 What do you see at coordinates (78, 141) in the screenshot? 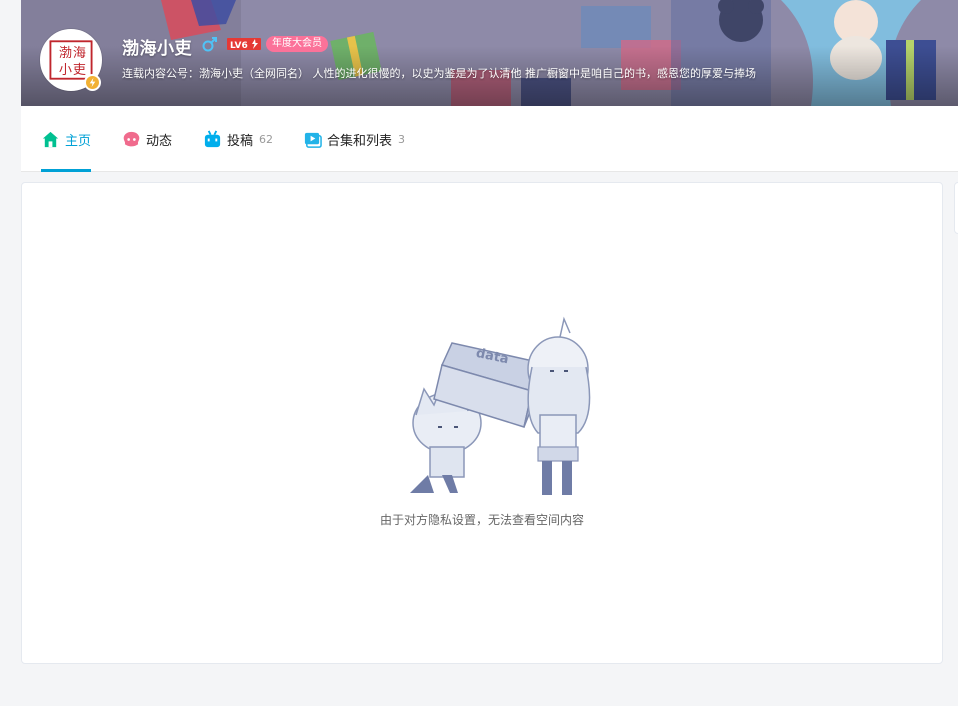
I see `tab-label: 主页` at bounding box center [78, 141].